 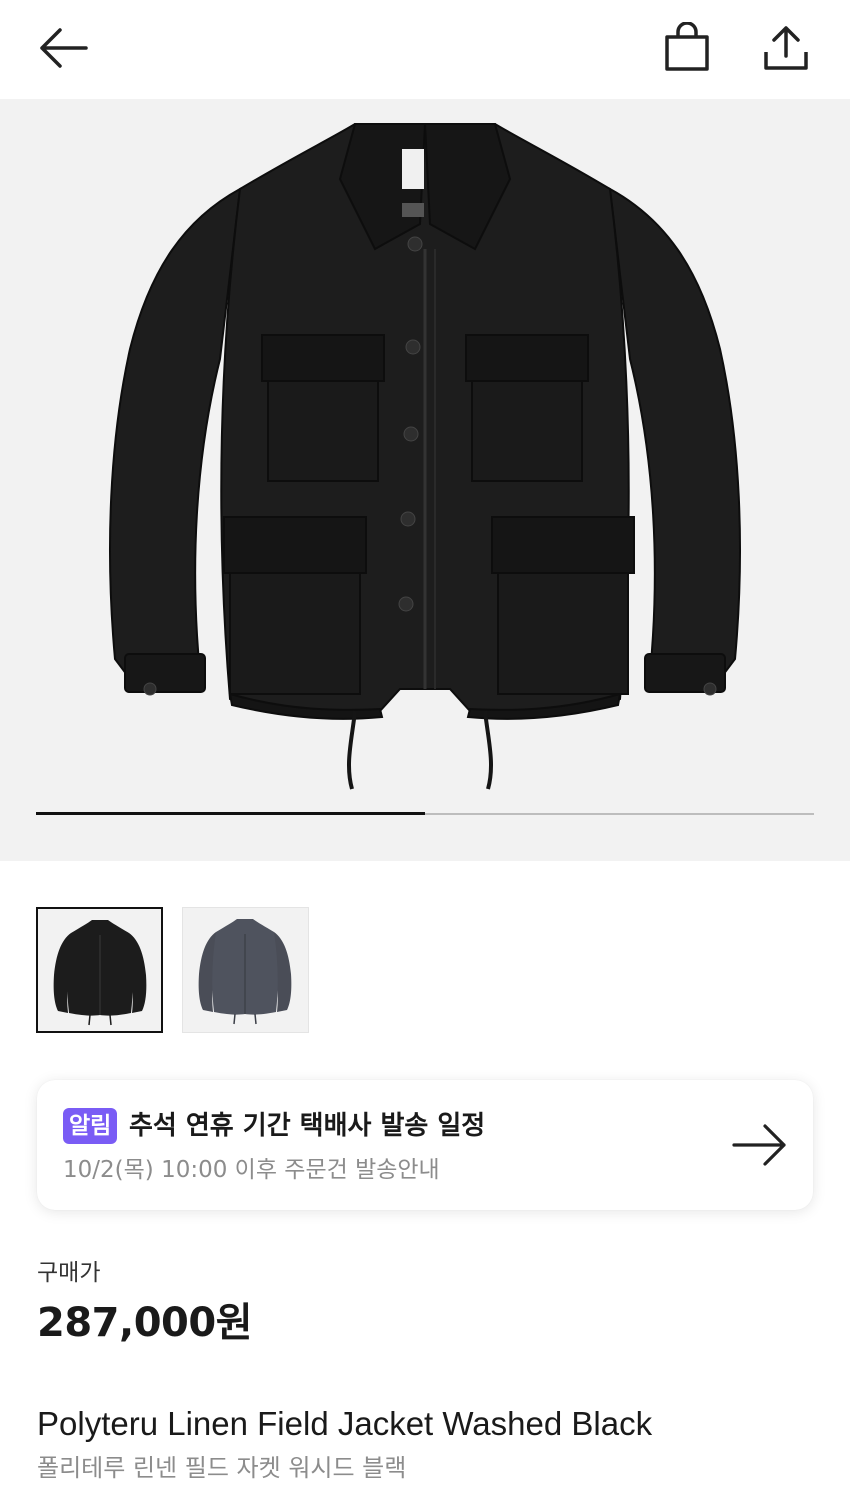 What do you see at coordinates (307, 1126) in the screenshot?
I see `notice-title: 추석 연휴 기간 택배사 발송 일정` at bounding box center [307, 1126].